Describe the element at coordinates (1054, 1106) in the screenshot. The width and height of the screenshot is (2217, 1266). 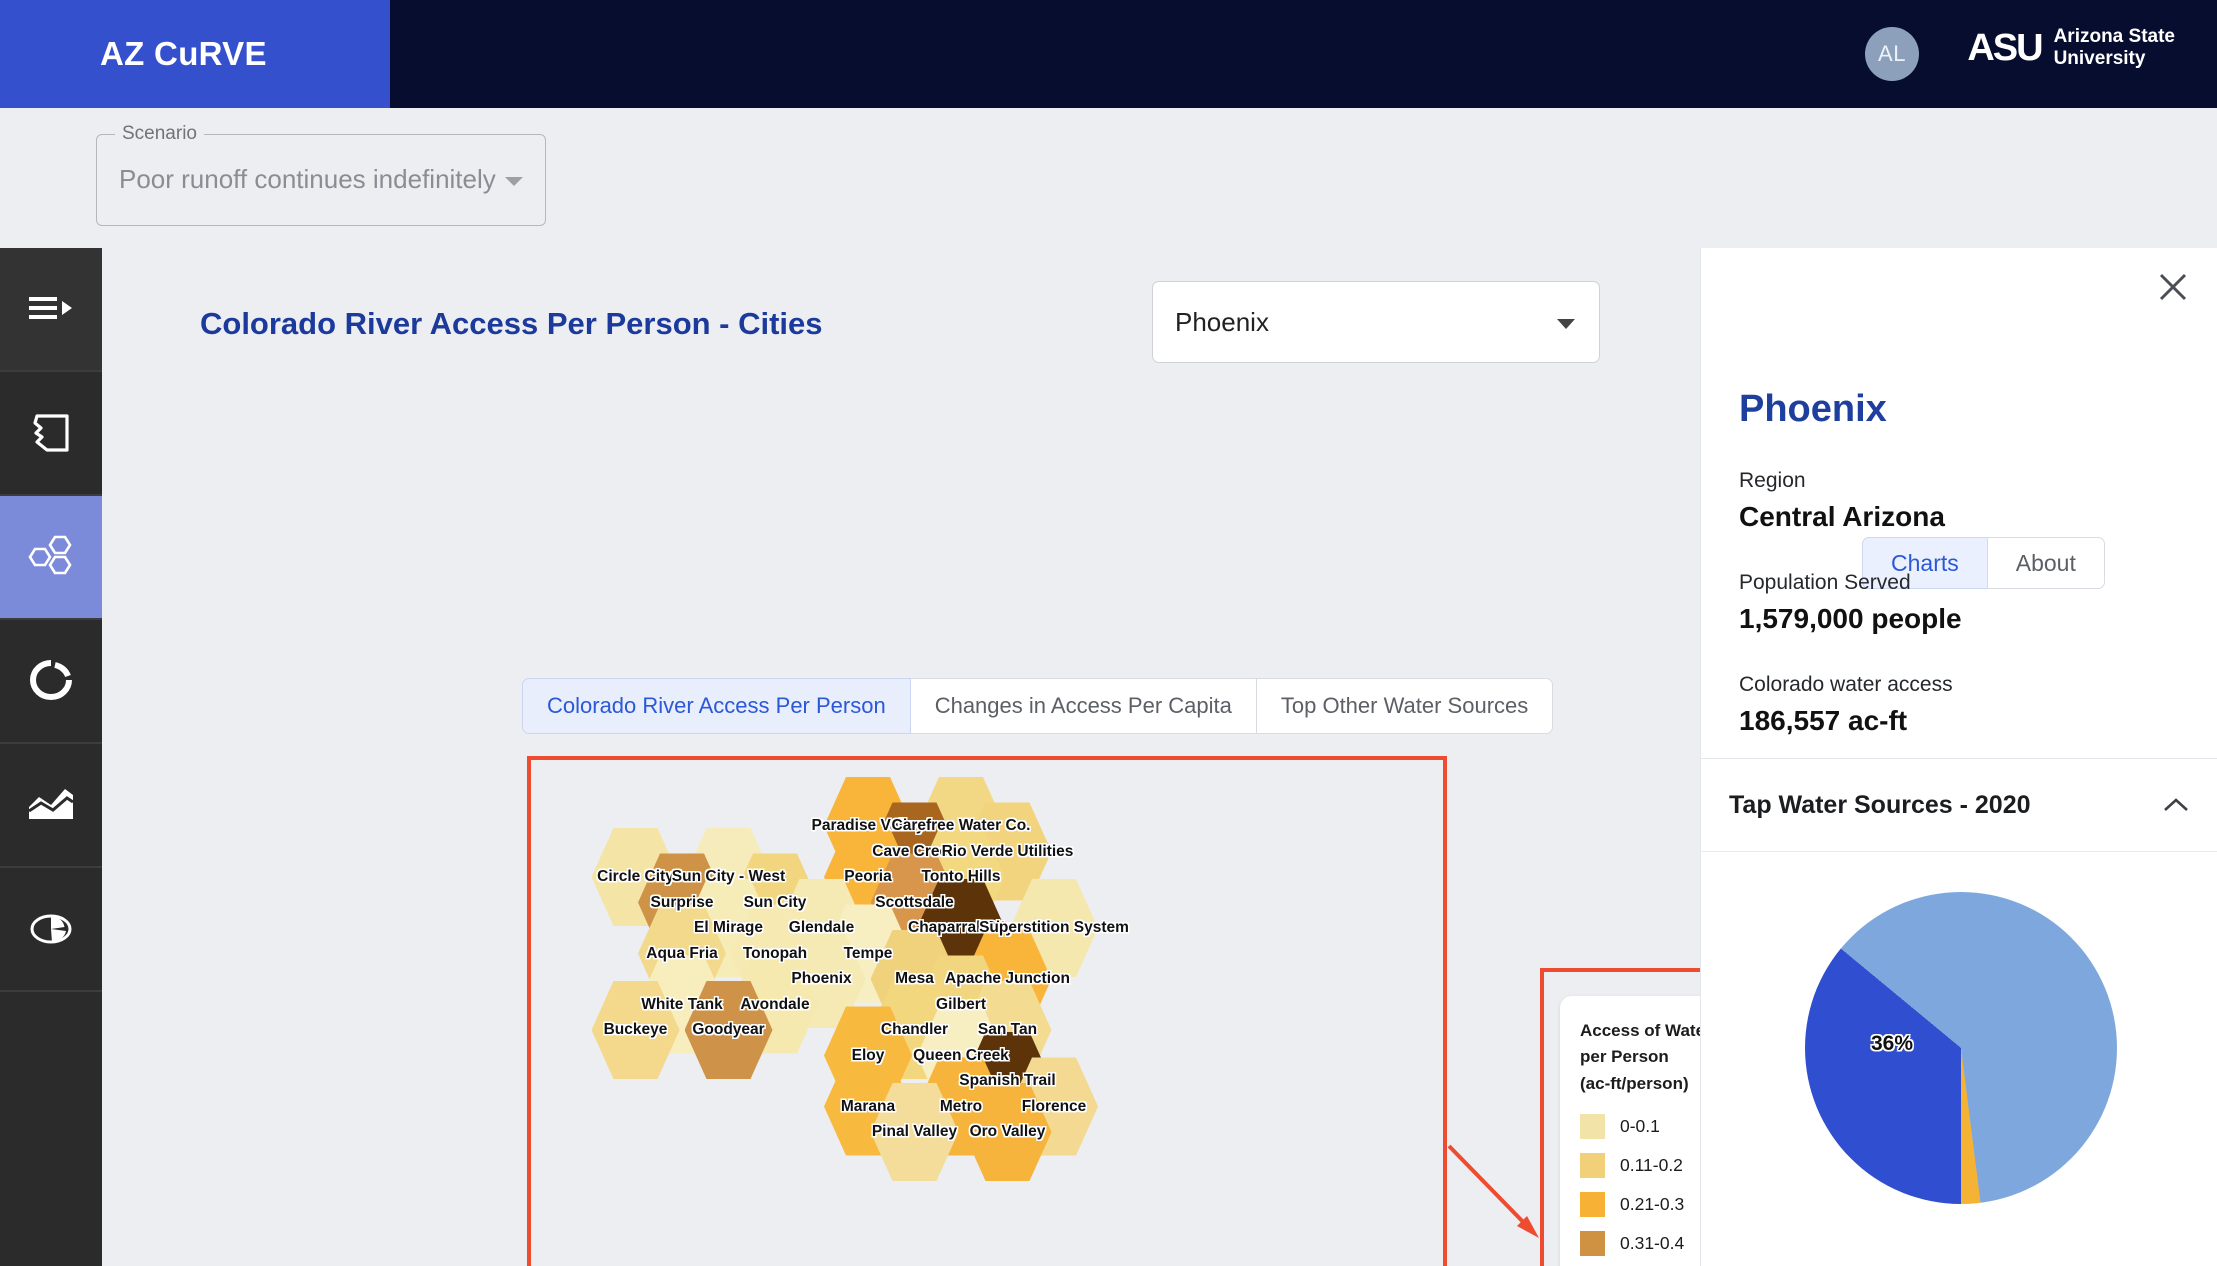
I see `hex-label: Florence` at that location.